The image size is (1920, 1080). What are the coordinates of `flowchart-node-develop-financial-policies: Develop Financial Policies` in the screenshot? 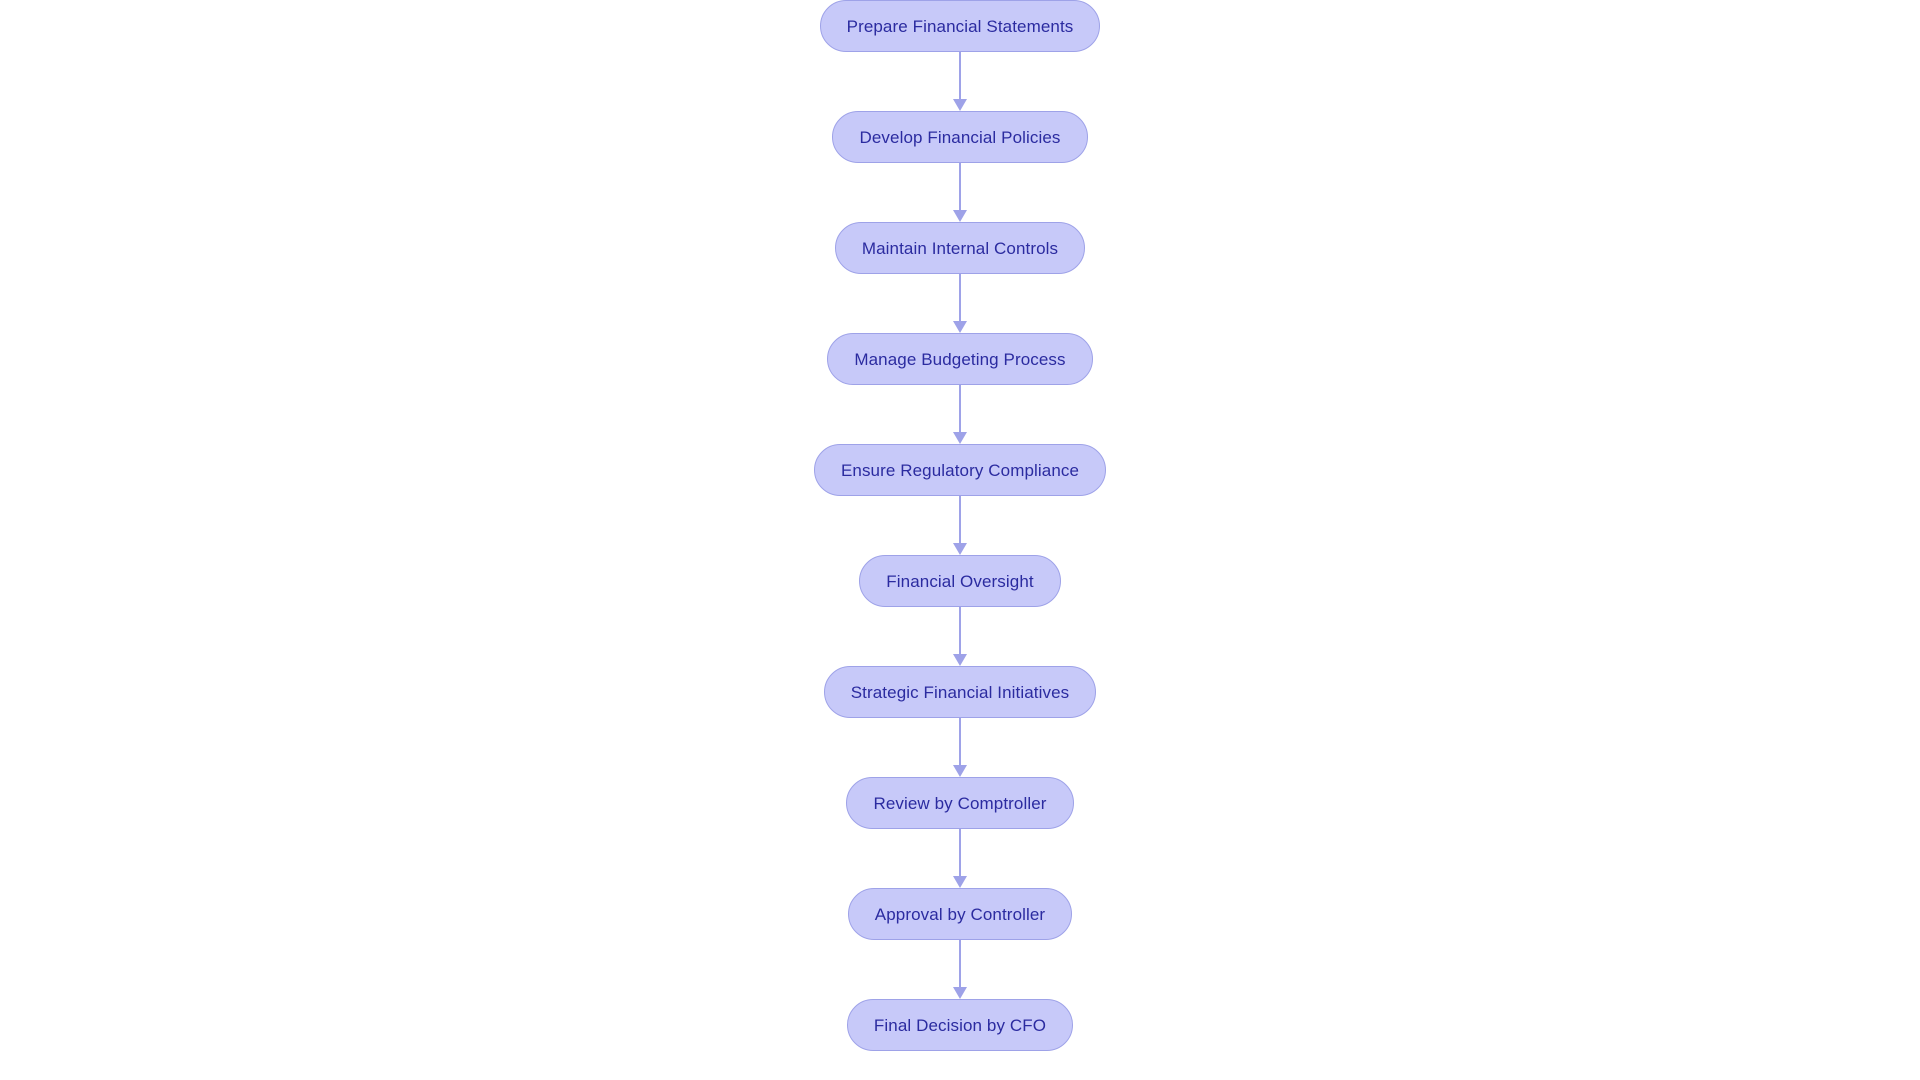 It's located at (960, 137).